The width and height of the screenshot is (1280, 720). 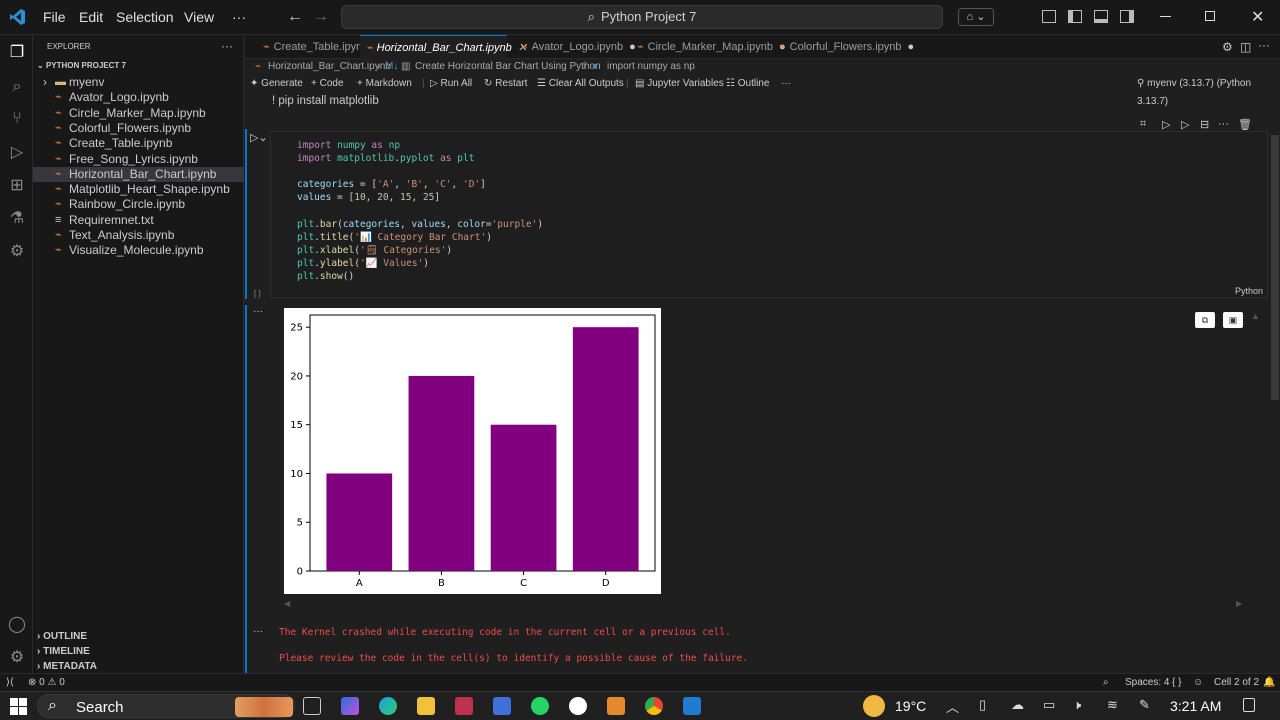 I want to click on account-icon: ◯, so click(x=17, y=625).